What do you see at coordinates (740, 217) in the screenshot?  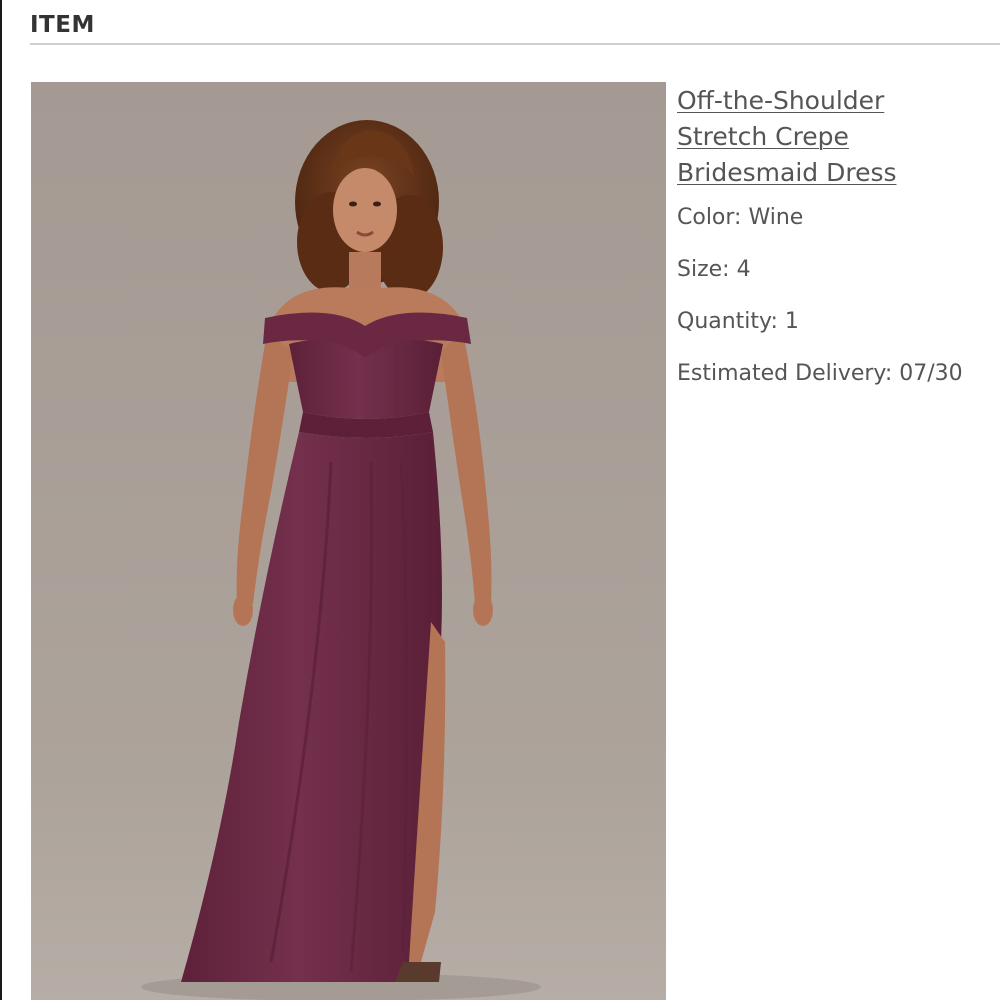 I see `color-line: Color: Wine` at bounding box center [740, 217].